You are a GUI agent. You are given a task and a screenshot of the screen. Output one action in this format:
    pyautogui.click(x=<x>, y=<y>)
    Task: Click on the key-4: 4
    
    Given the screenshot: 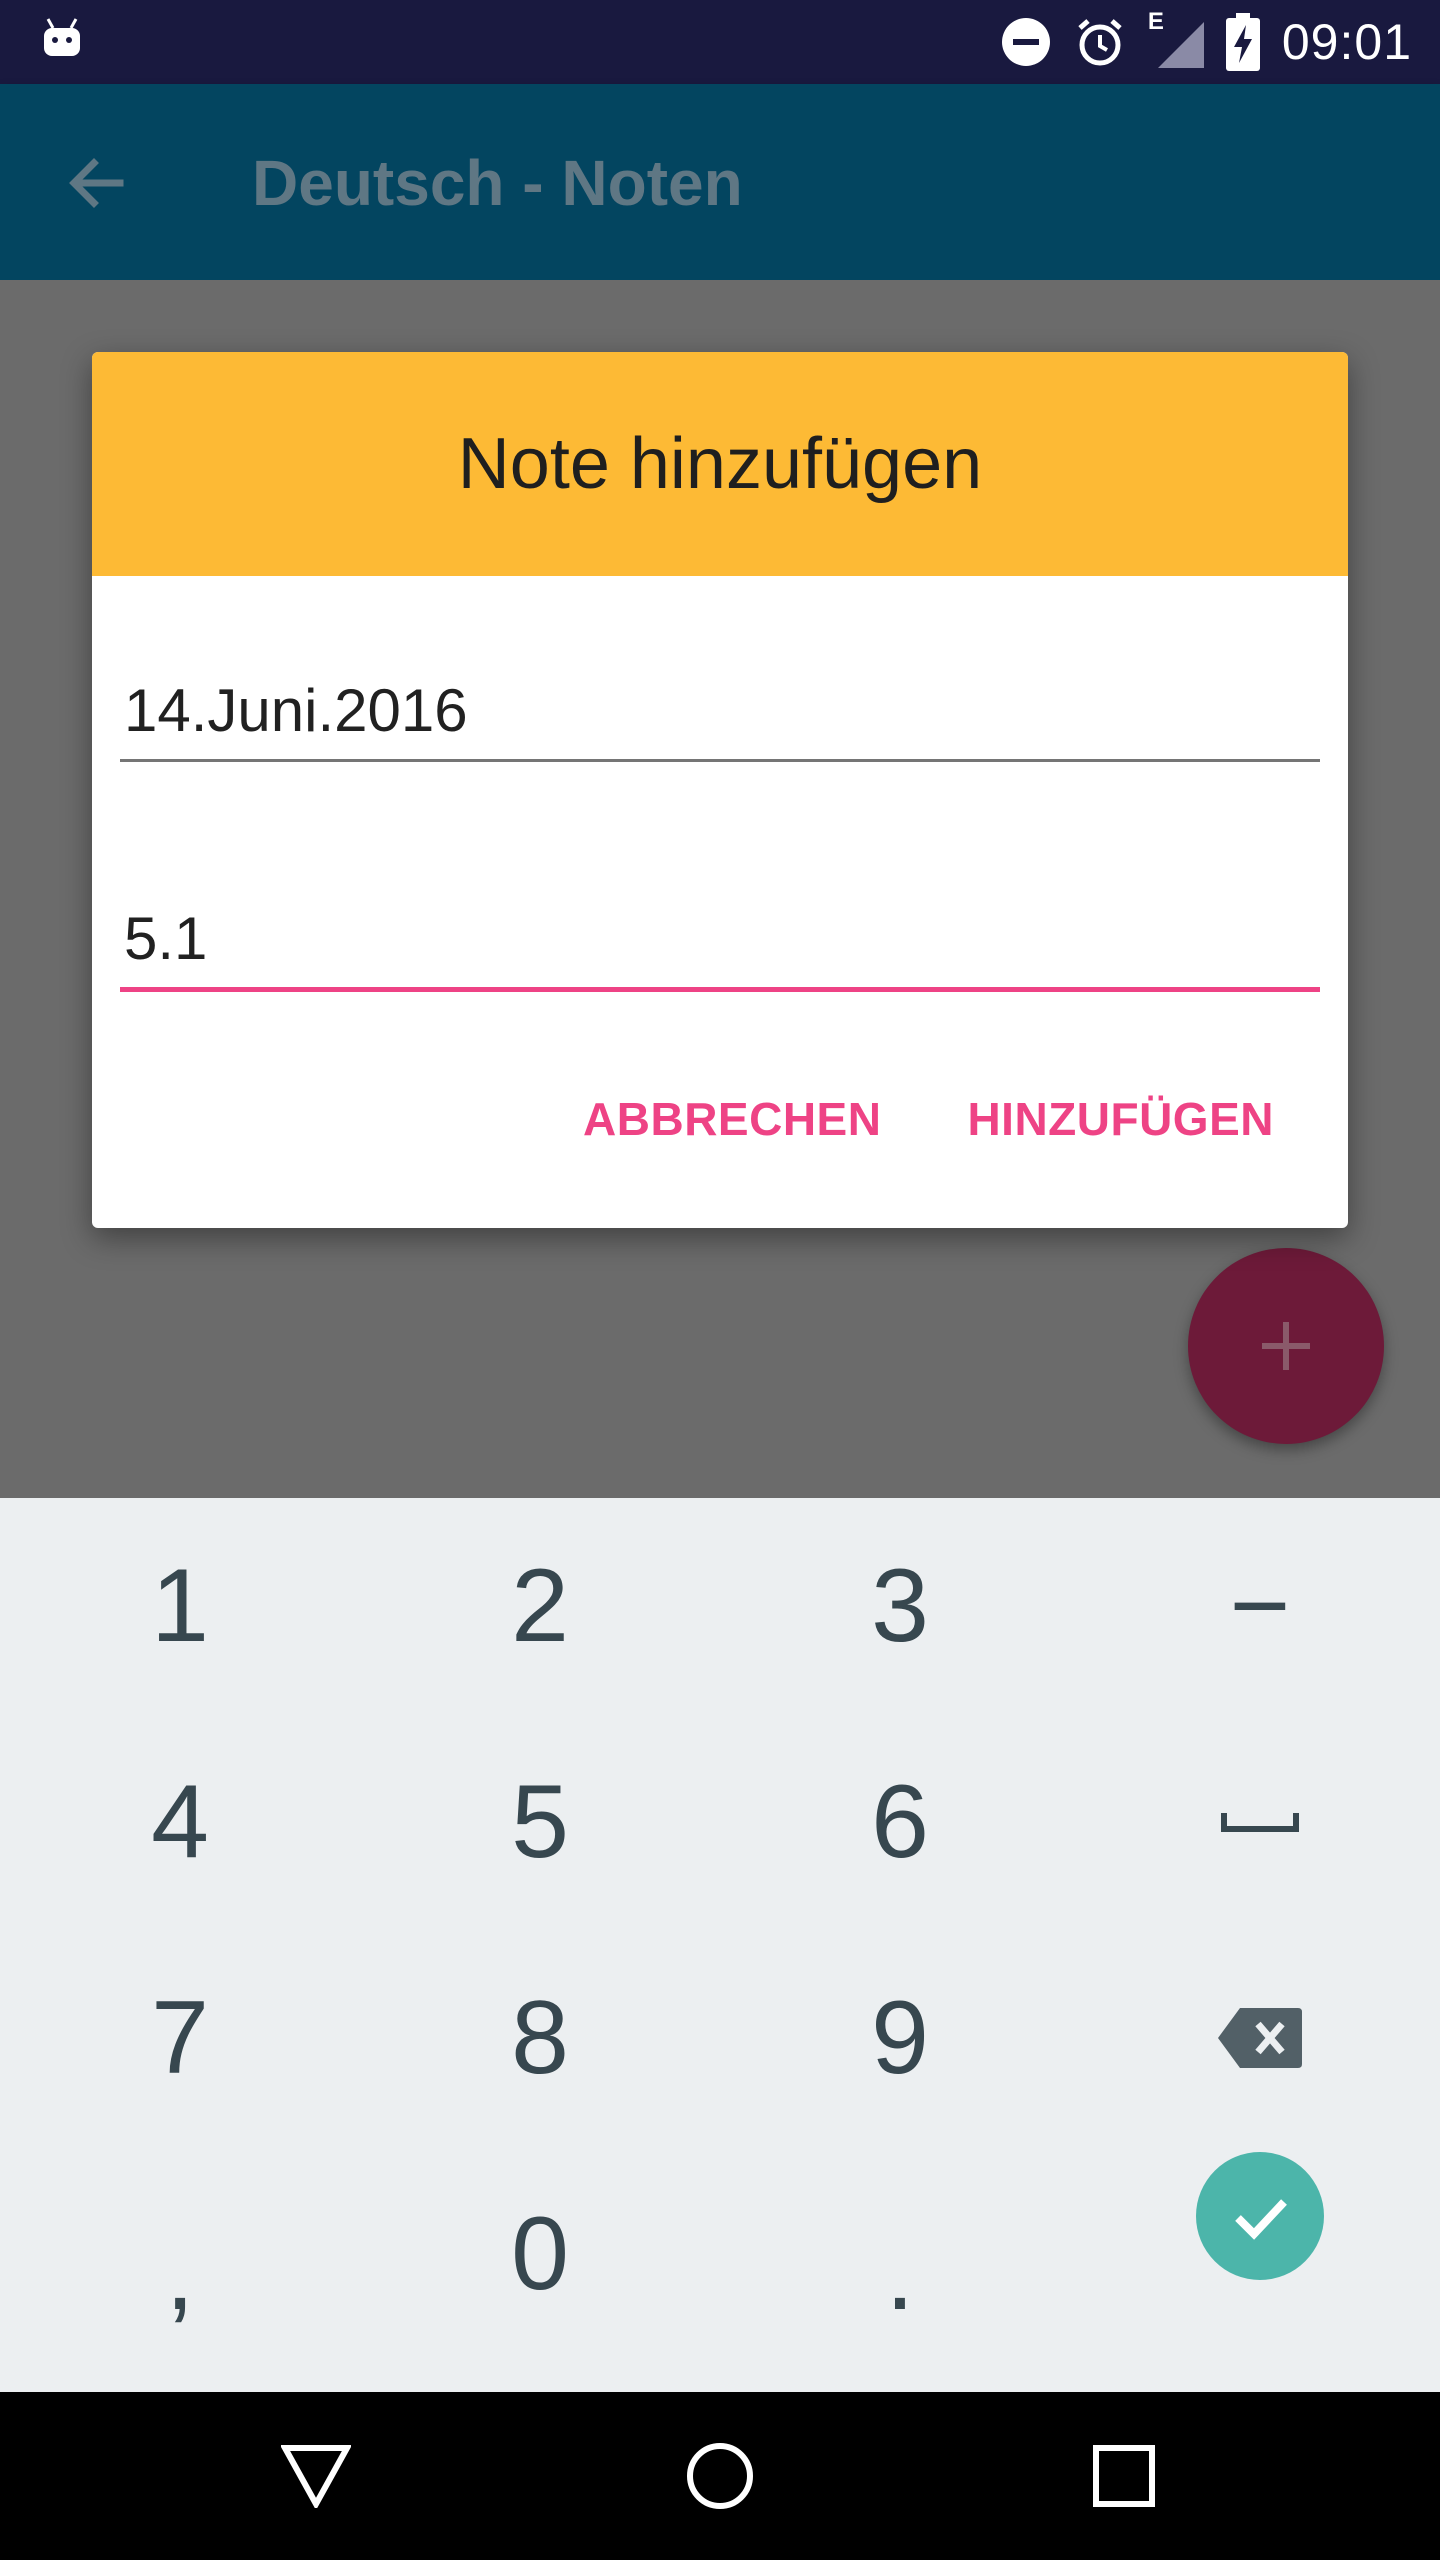 What is the action you would take?
    pyautogui.click(x=180, y=1822)
    